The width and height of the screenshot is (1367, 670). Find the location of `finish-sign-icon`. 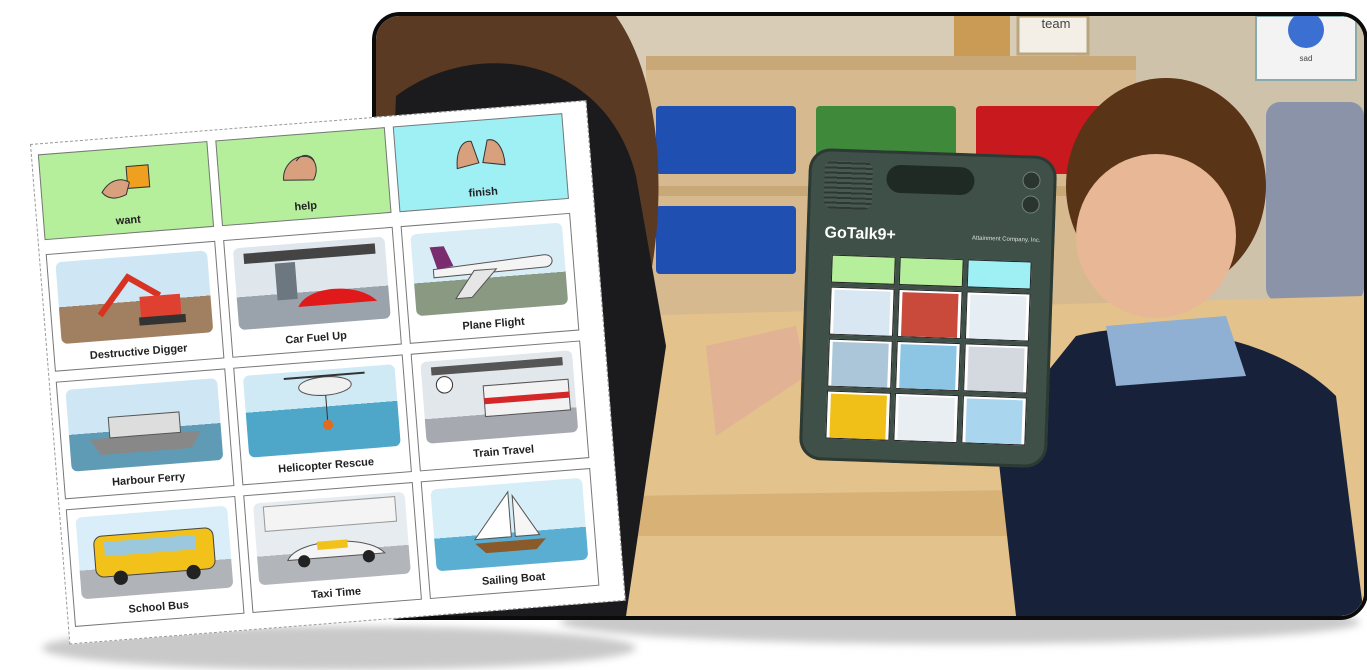

finish-sign-icon is located at coordinates (481, 154).